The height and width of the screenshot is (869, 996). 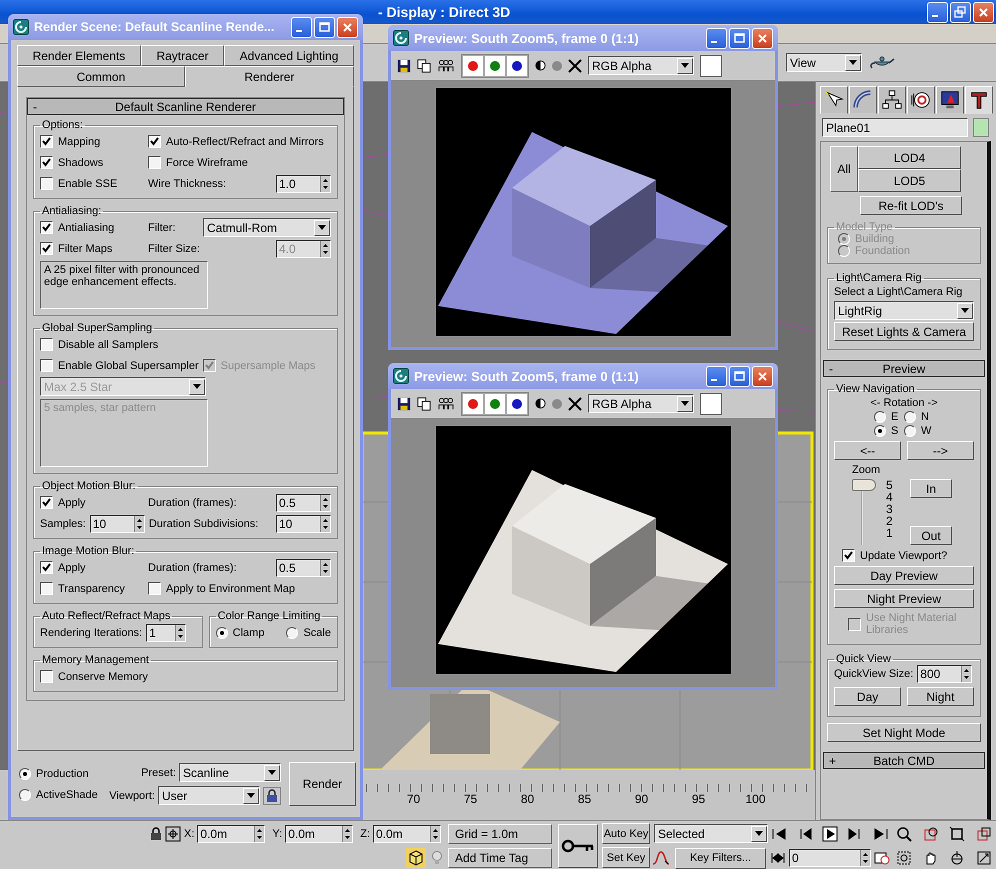 I want to click on button: LOD5, so click(x=909, y=180).